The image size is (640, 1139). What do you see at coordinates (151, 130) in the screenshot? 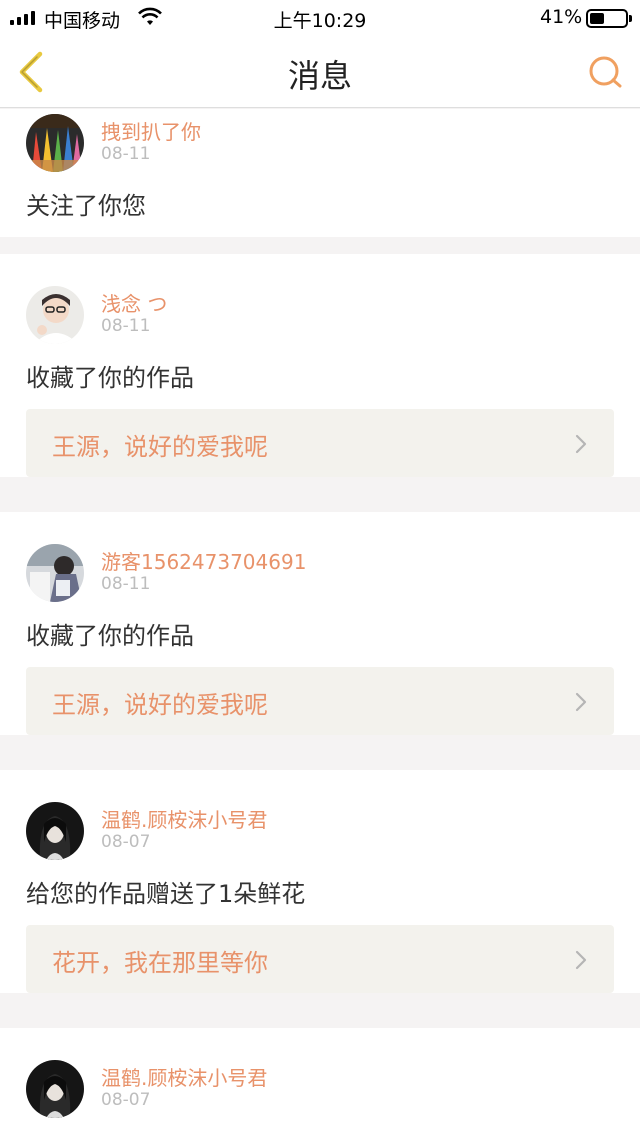
I see `username: 拽到扒了你` at bounding box center [151, 130].